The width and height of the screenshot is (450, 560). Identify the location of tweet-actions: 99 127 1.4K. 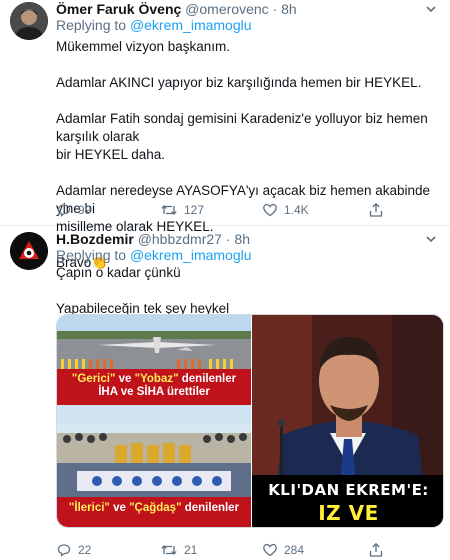
(226, 210).